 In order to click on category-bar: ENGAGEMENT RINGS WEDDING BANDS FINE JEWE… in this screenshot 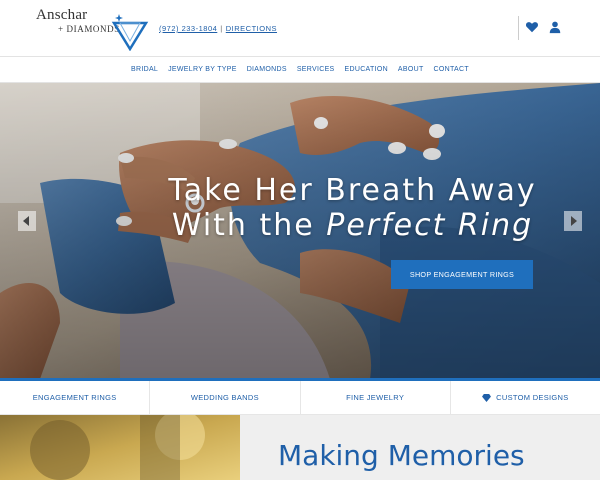, I will do `click(300, 398)`.